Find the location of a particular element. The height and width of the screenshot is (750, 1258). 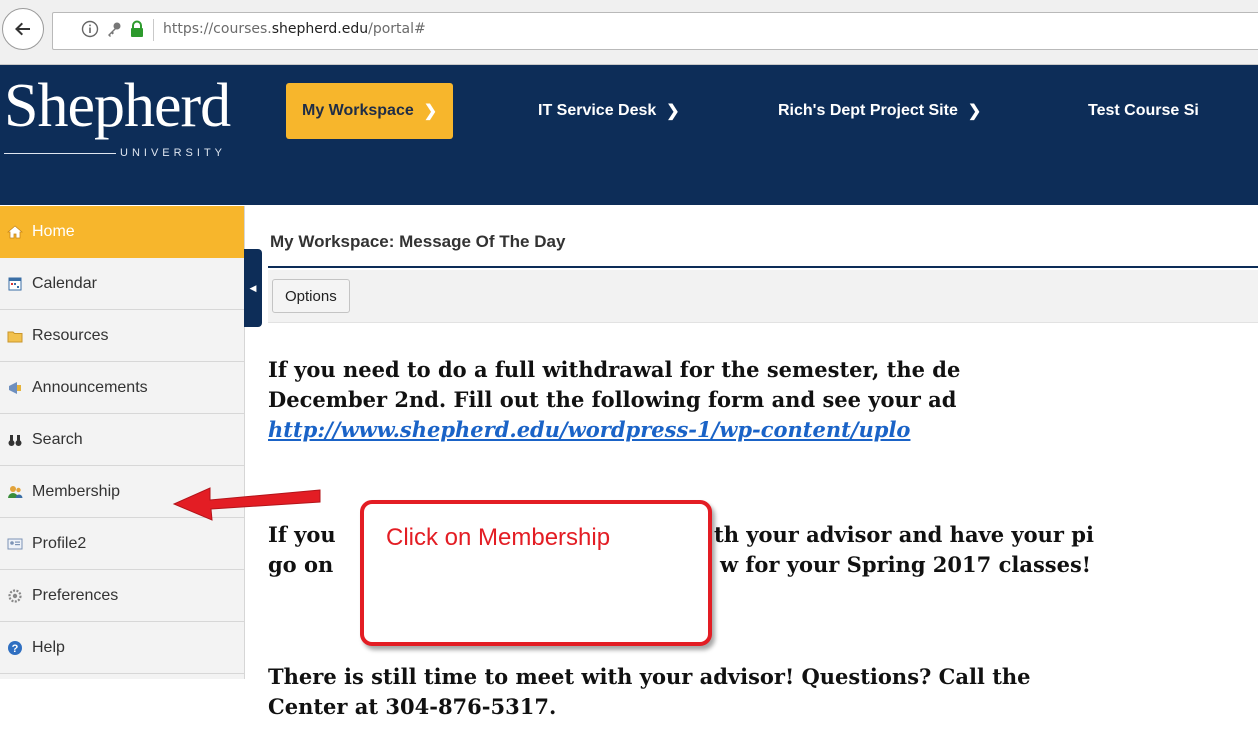

logo-rule is located at coordinates (60, 153).